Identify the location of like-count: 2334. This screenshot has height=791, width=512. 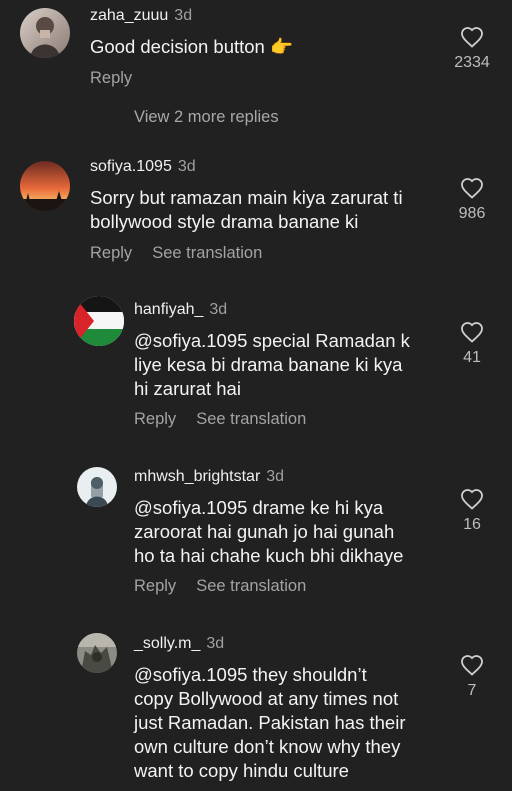
(472, 62).